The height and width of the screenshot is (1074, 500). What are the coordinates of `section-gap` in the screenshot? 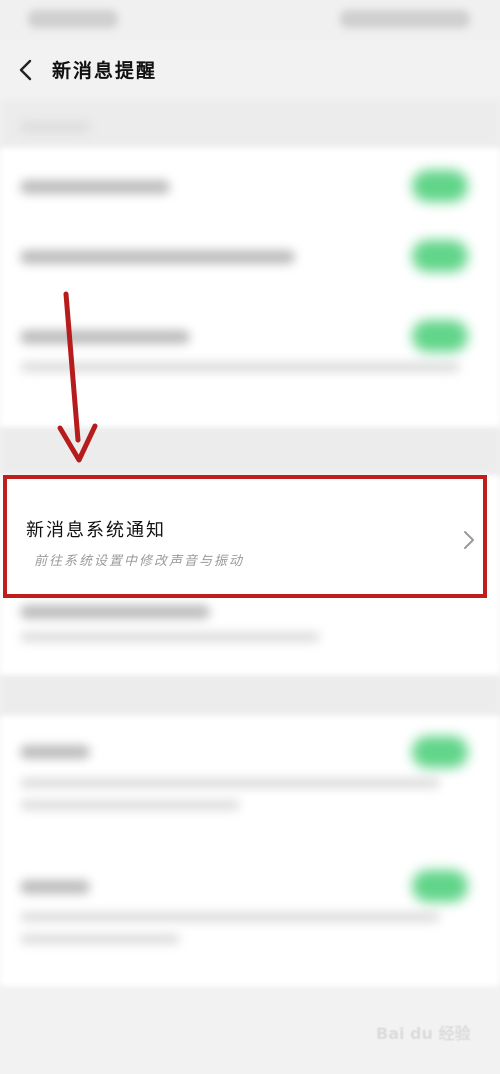 It's located at (250, 696).